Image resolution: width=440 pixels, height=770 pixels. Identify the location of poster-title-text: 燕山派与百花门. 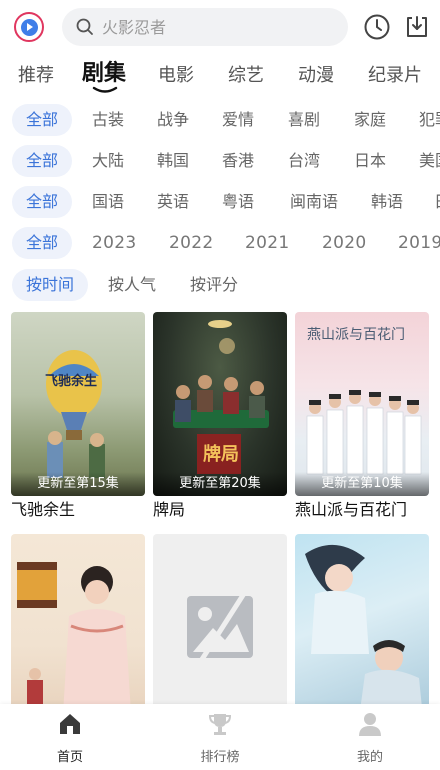
(356, 335).